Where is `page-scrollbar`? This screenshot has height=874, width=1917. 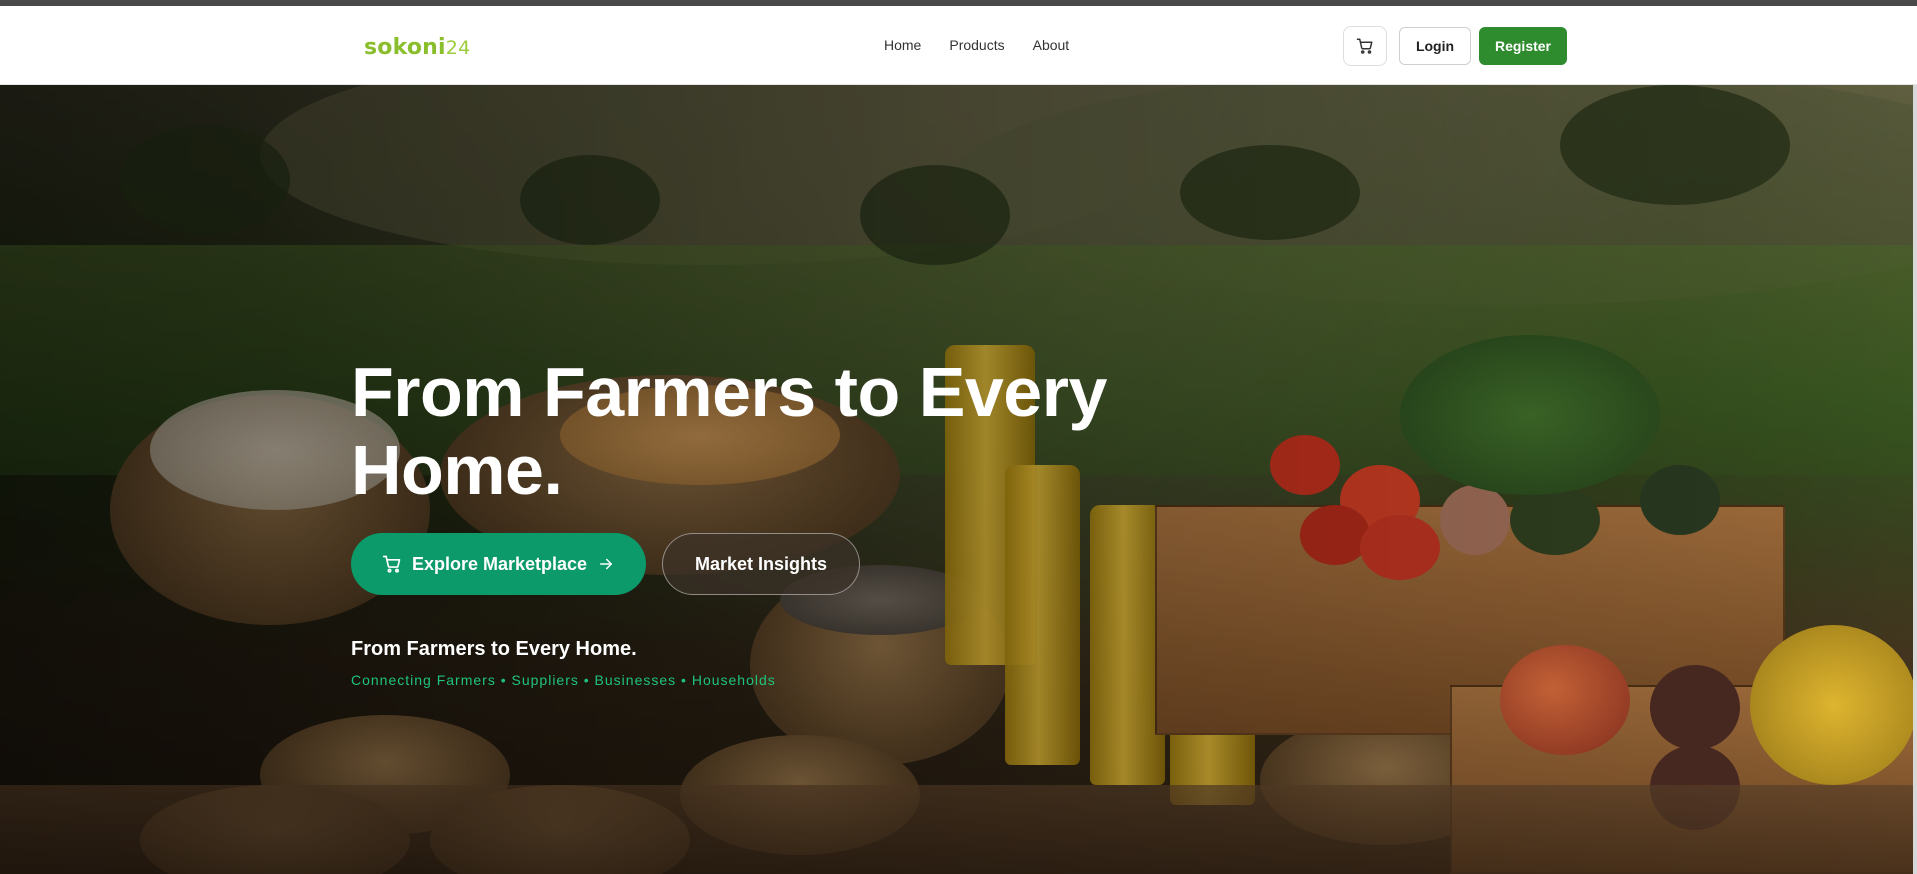
page-scrollbar is located at coordinates (1915, 479).